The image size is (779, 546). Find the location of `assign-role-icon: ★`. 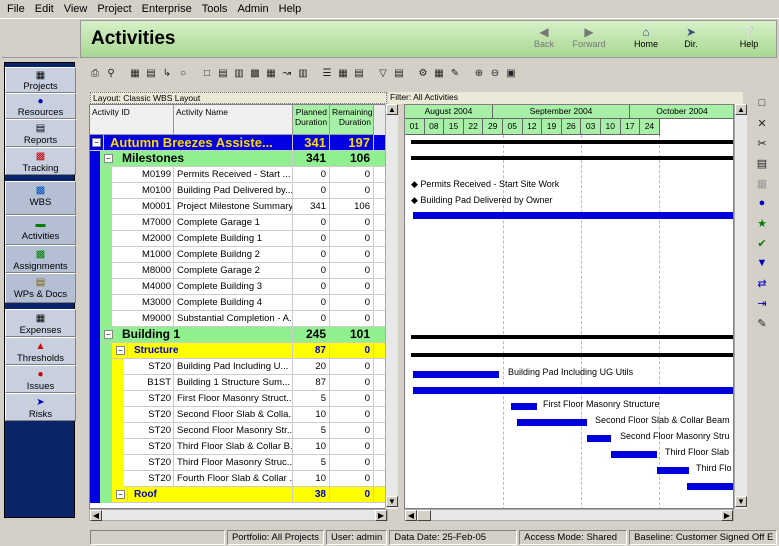

assign-role-icon: ★ is located at coordinates (762, 223).